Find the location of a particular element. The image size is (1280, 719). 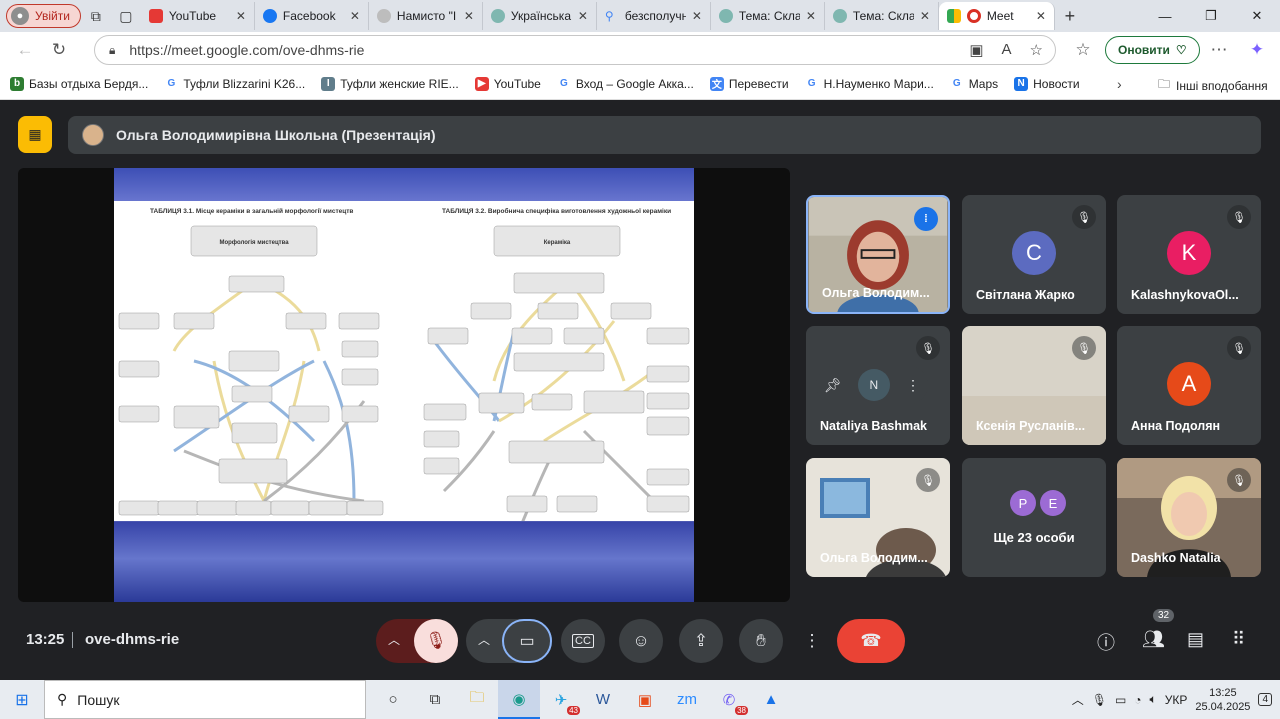

people-icon: 👥︎ is located at coordinates (1153, 639).